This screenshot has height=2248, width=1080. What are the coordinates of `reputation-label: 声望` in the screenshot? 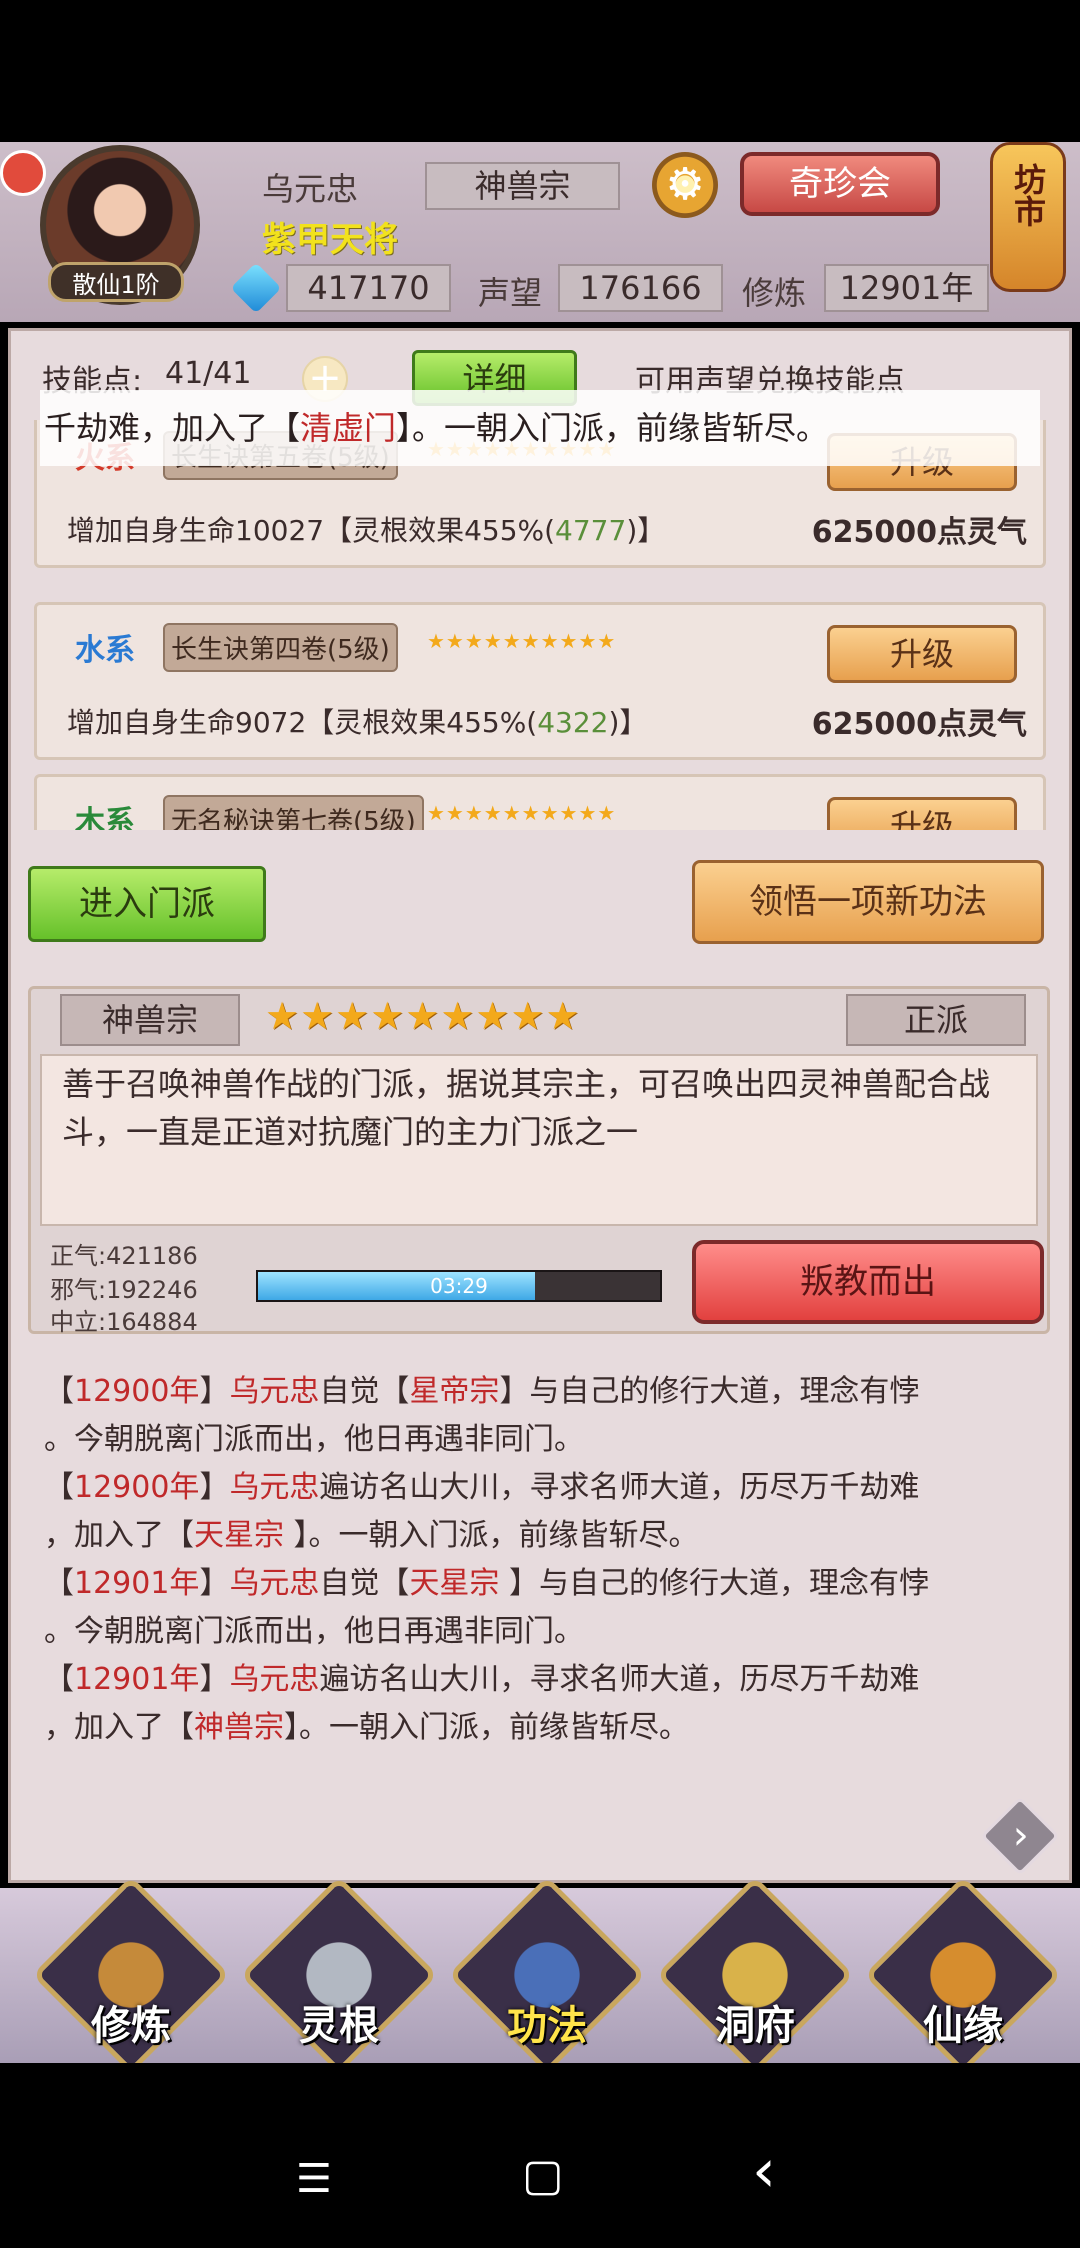 It's located at (510, 293).